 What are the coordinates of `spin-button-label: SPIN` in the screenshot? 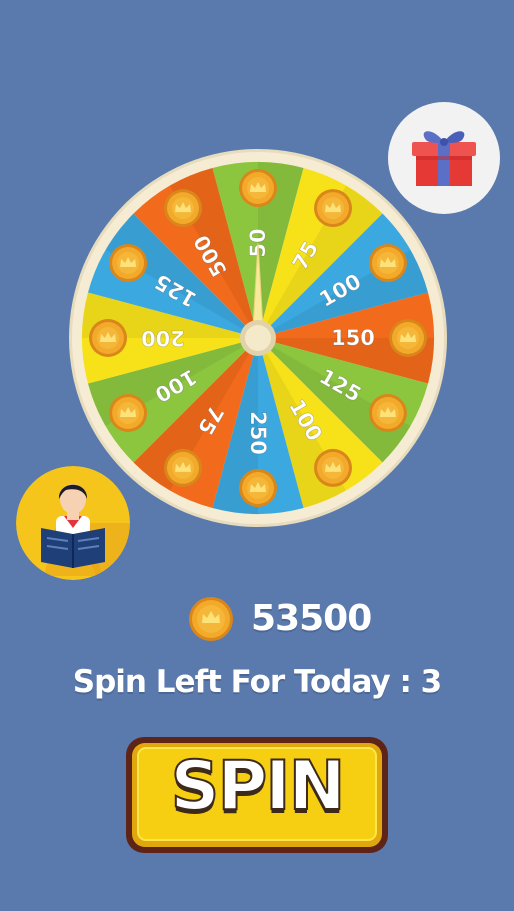 It's located at (257, 786).